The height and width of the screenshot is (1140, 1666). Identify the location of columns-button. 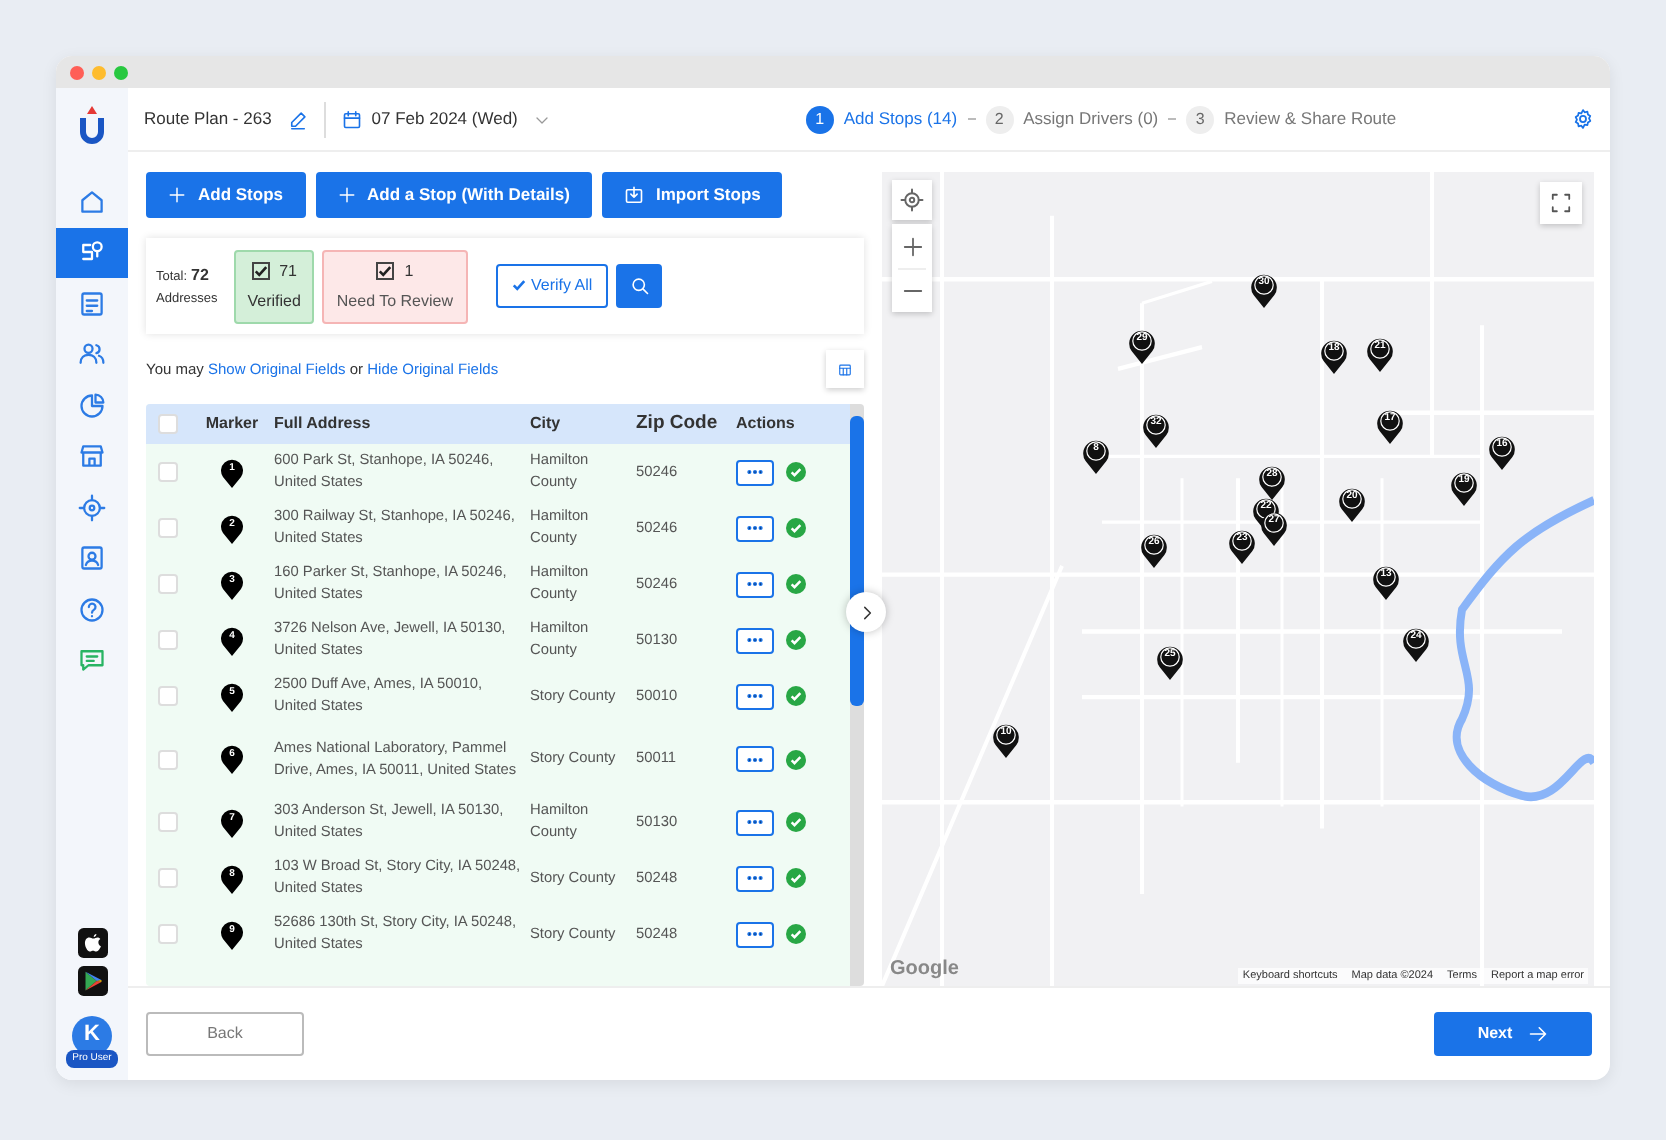
(845, 369).